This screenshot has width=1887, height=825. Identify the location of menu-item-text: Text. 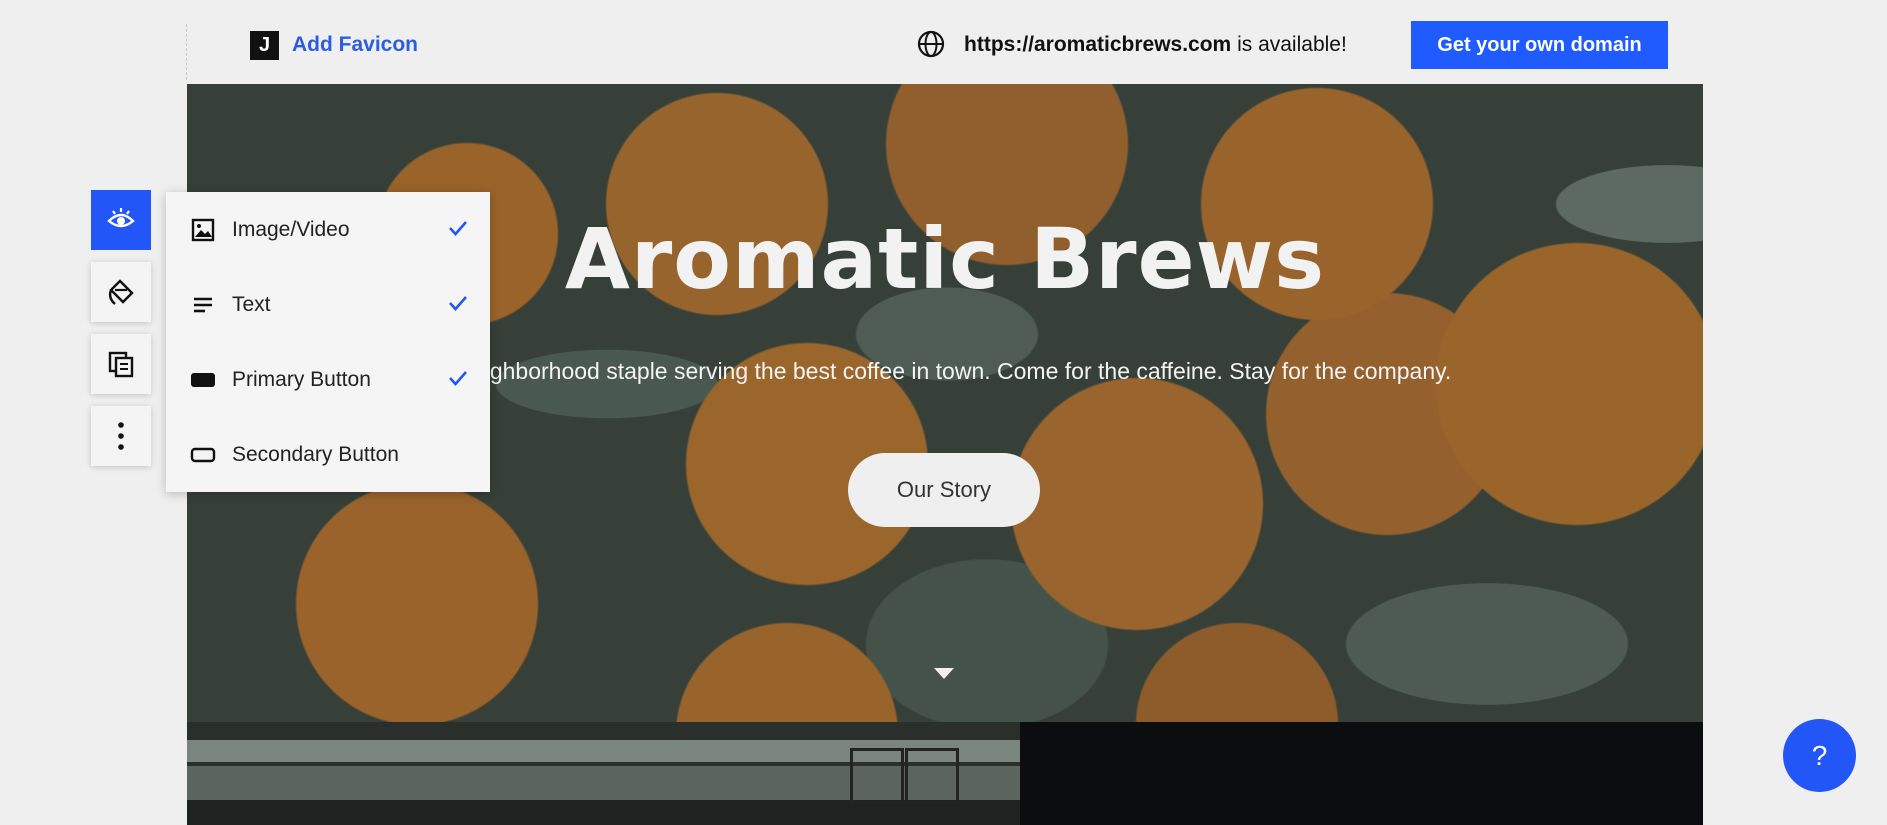
(328, 304).